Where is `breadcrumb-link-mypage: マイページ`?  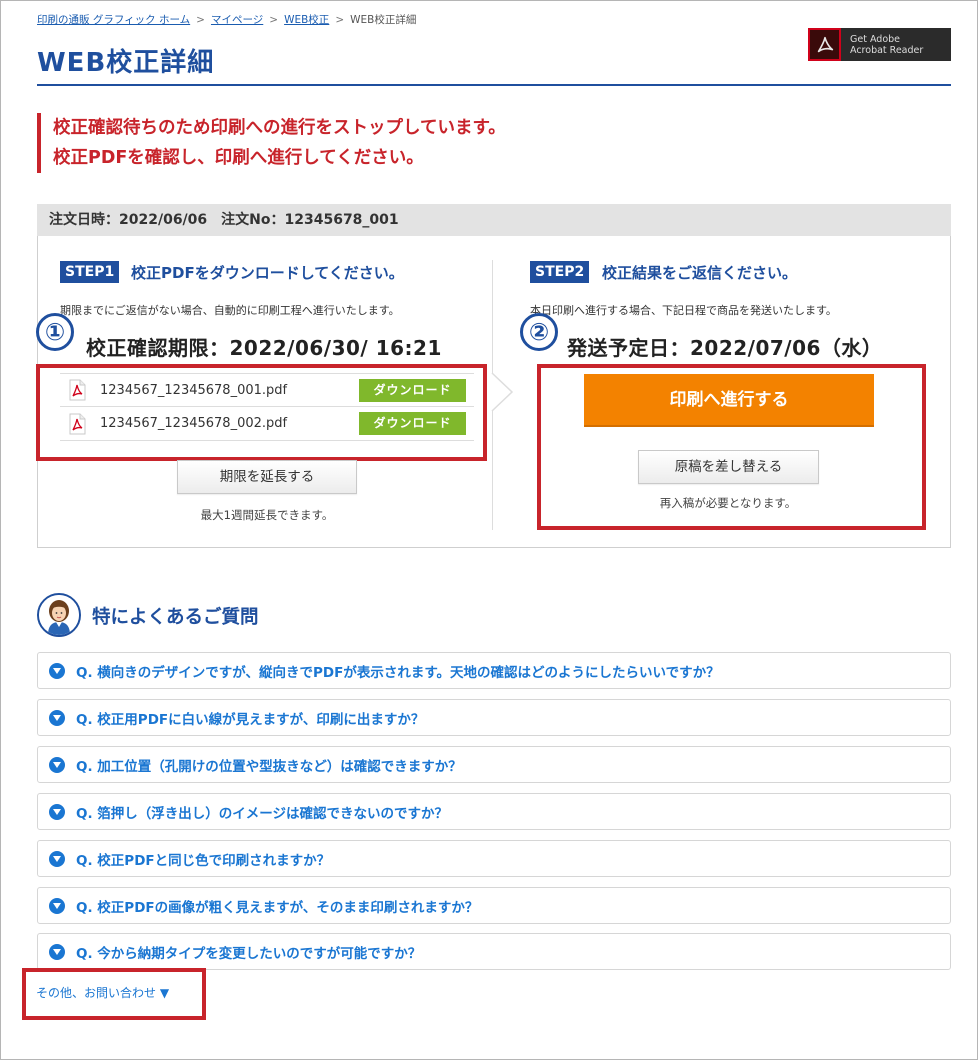
breadcrumb-link-mypage: マイページ is located at coordinates (237, 20).